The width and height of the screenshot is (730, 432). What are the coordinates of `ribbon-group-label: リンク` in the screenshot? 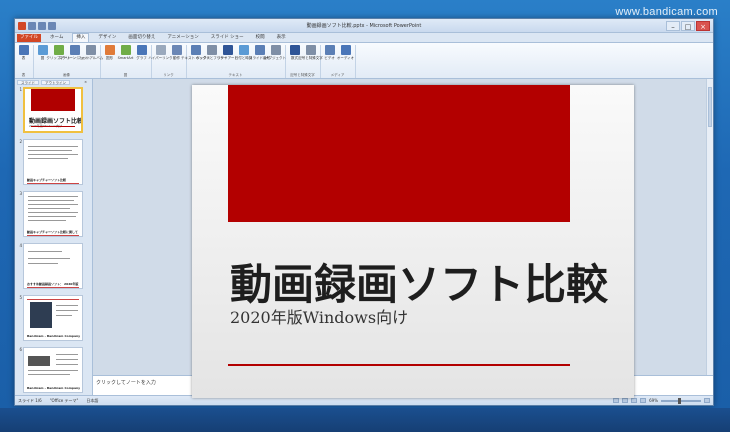 It's located at (168, 75).